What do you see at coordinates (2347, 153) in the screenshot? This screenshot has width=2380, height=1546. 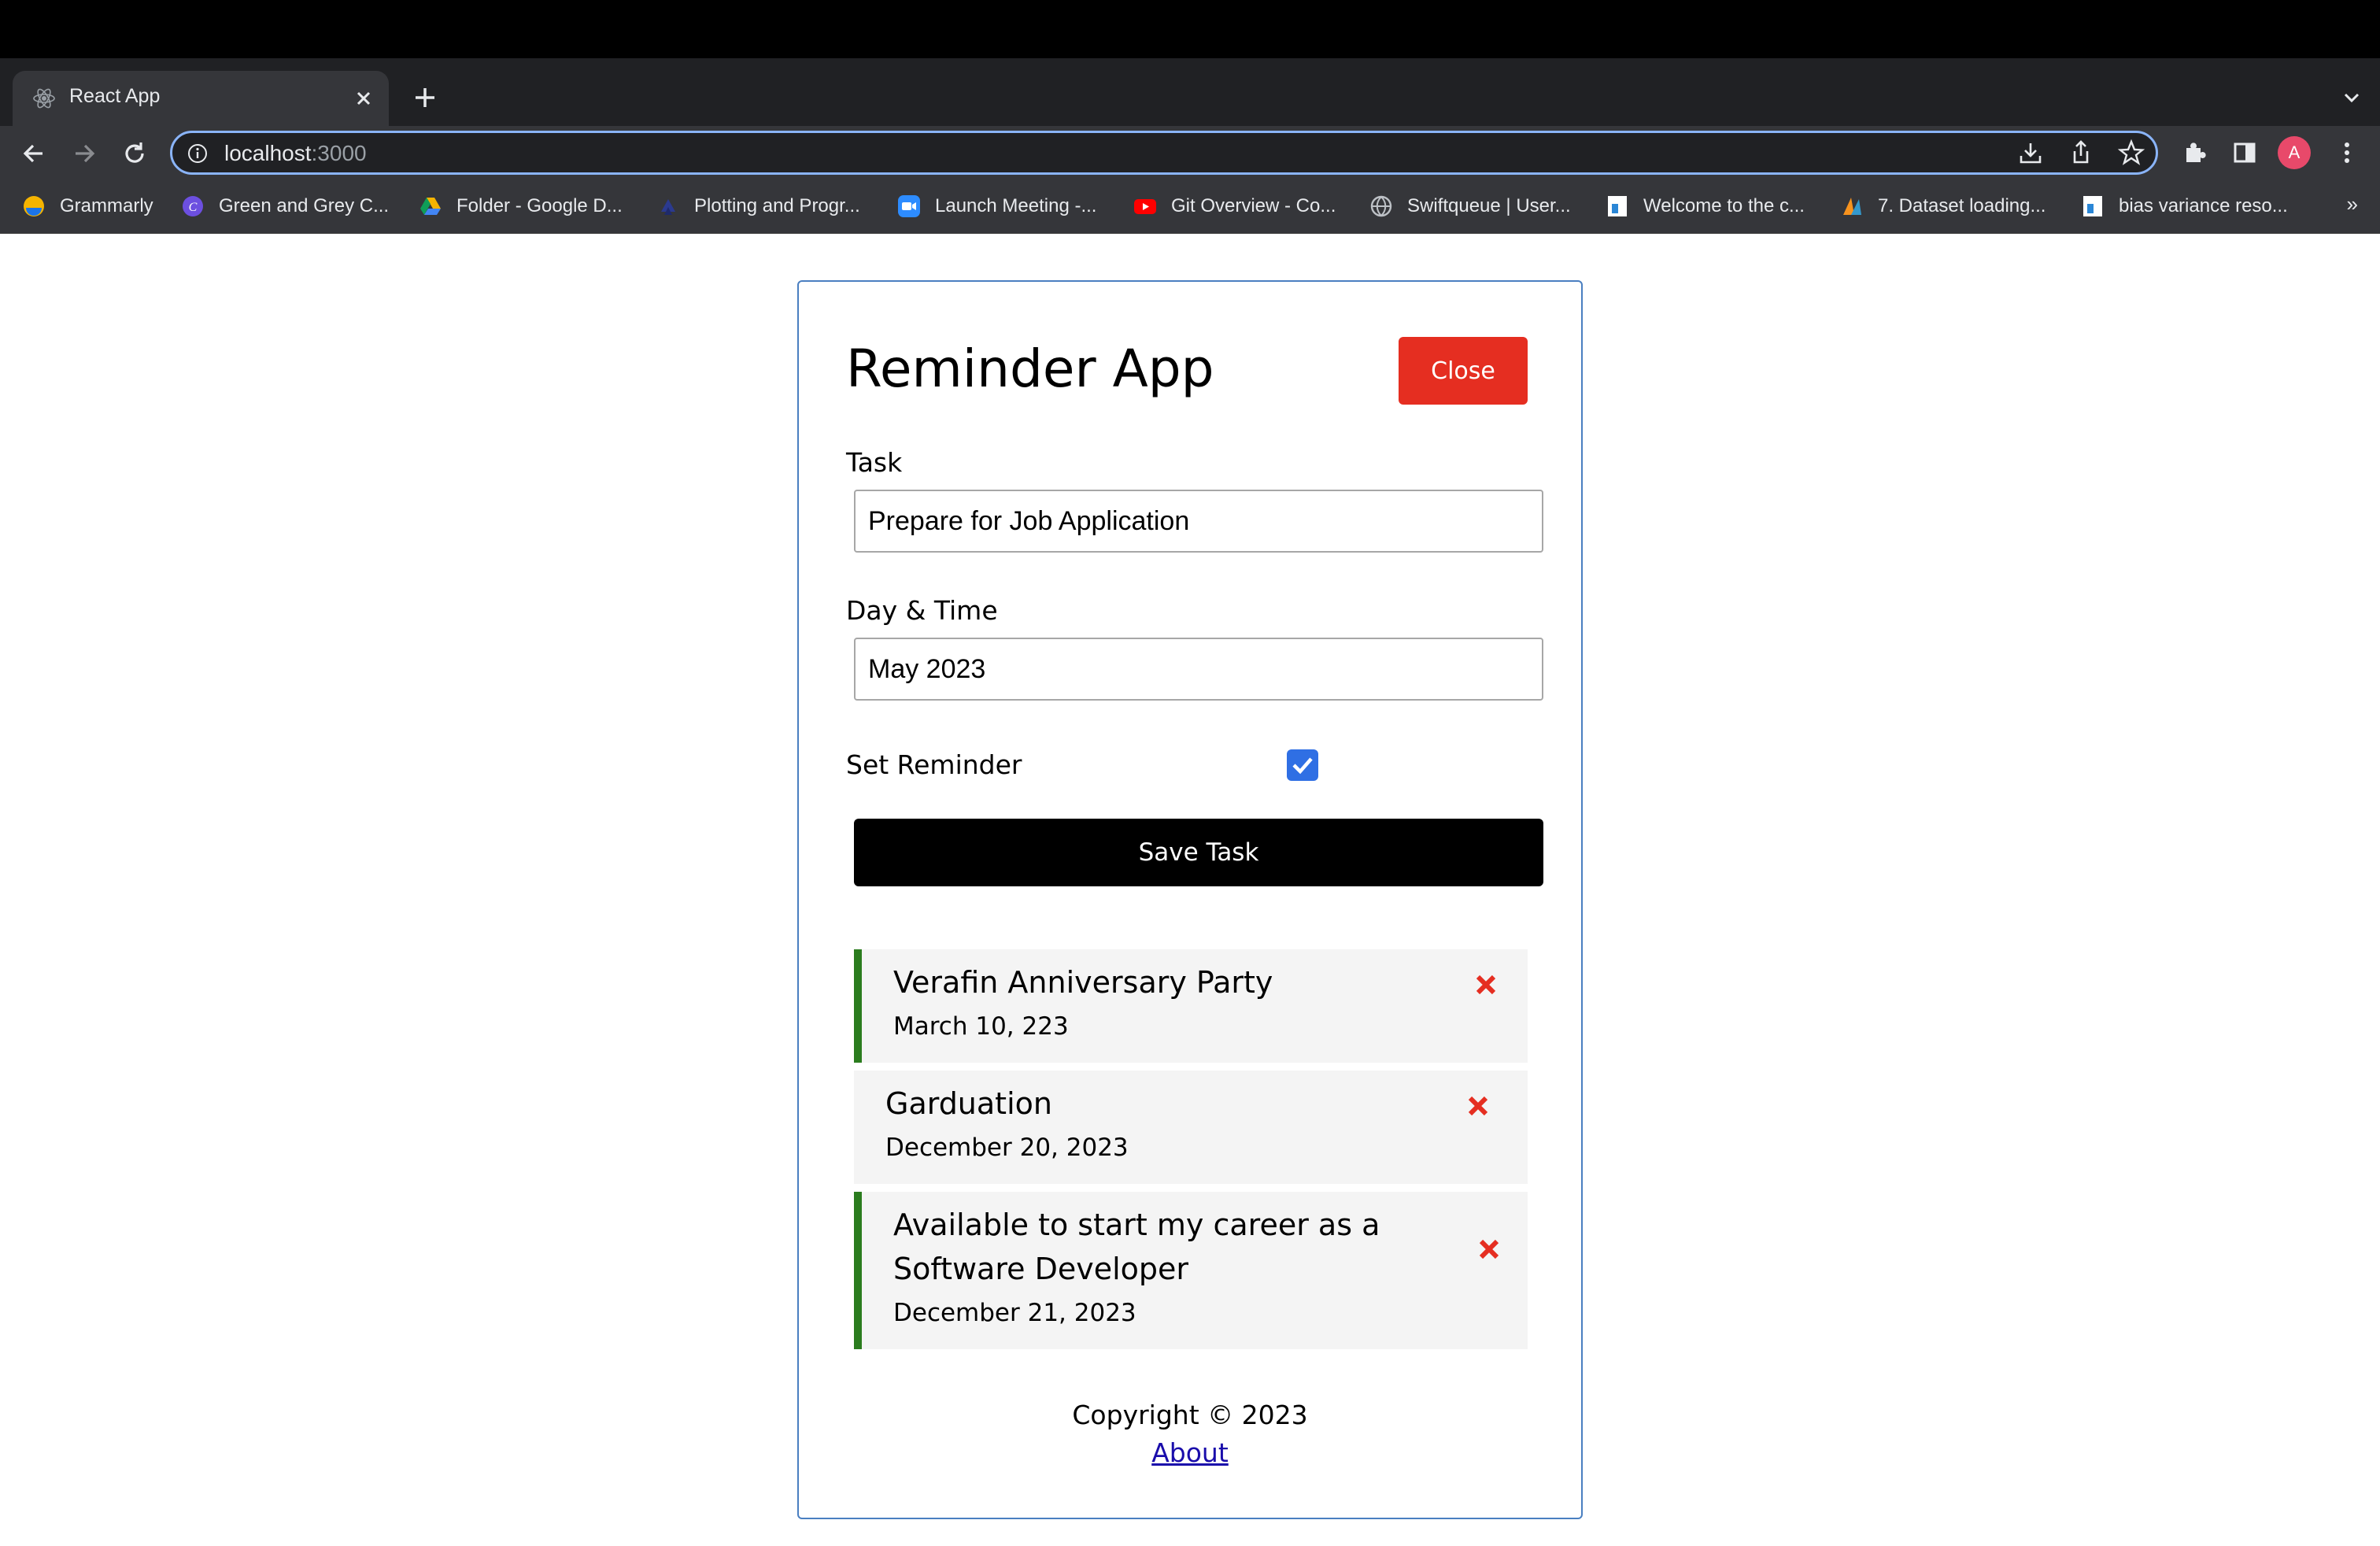 I see `menu-kebab-icon` at bounding box center [2347, 153].